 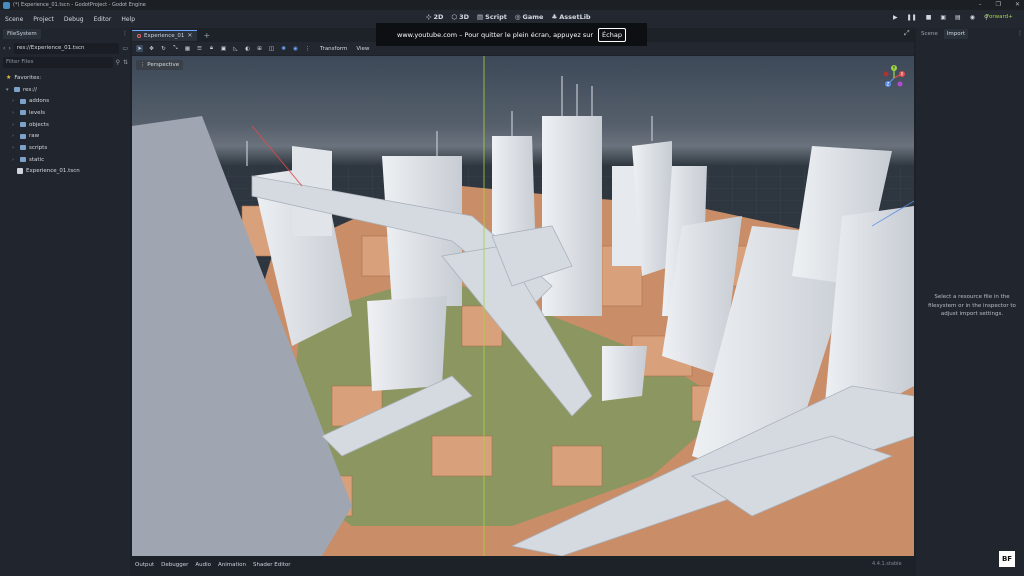 I want to click on back-icon: ‹, so click(x=4, y=48).